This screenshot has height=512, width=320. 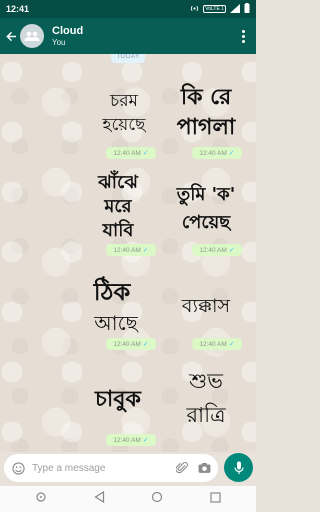 What do you see at coordinates (157, 499) in the screenshot?
I see `home-icon` at bounding box center [157, 499].